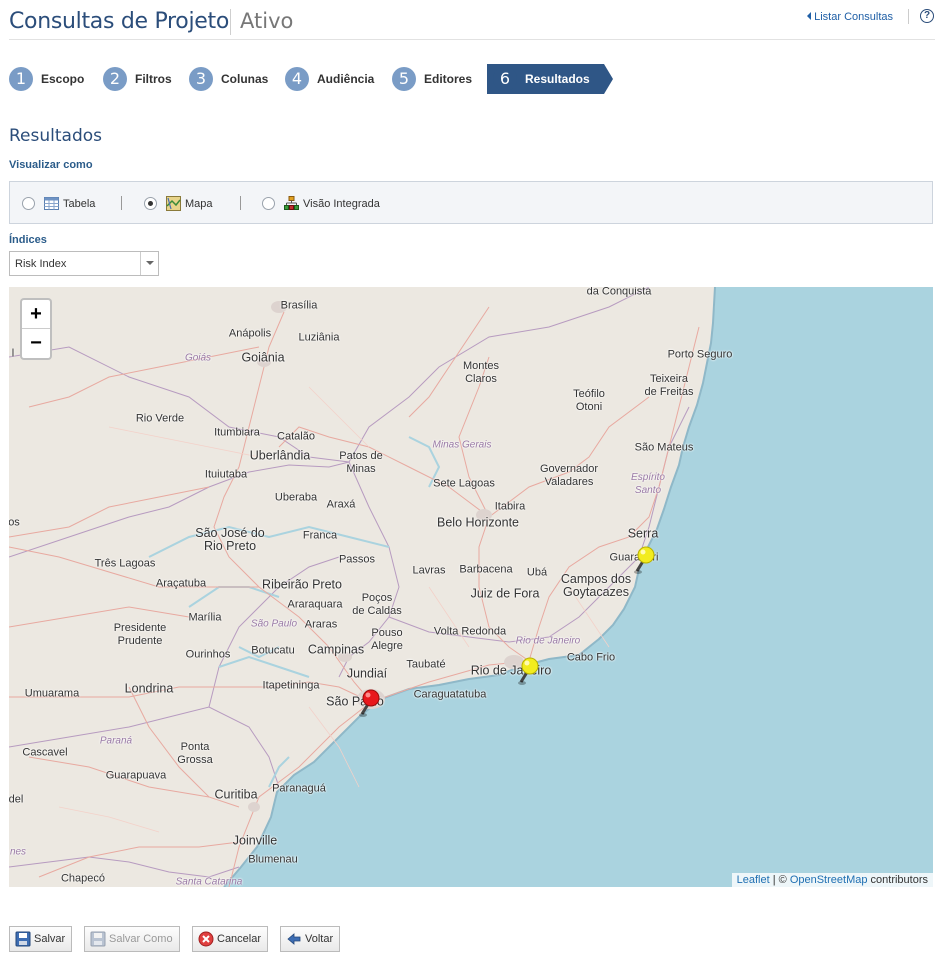  I want to click on map-label: os, so click(14, 522).